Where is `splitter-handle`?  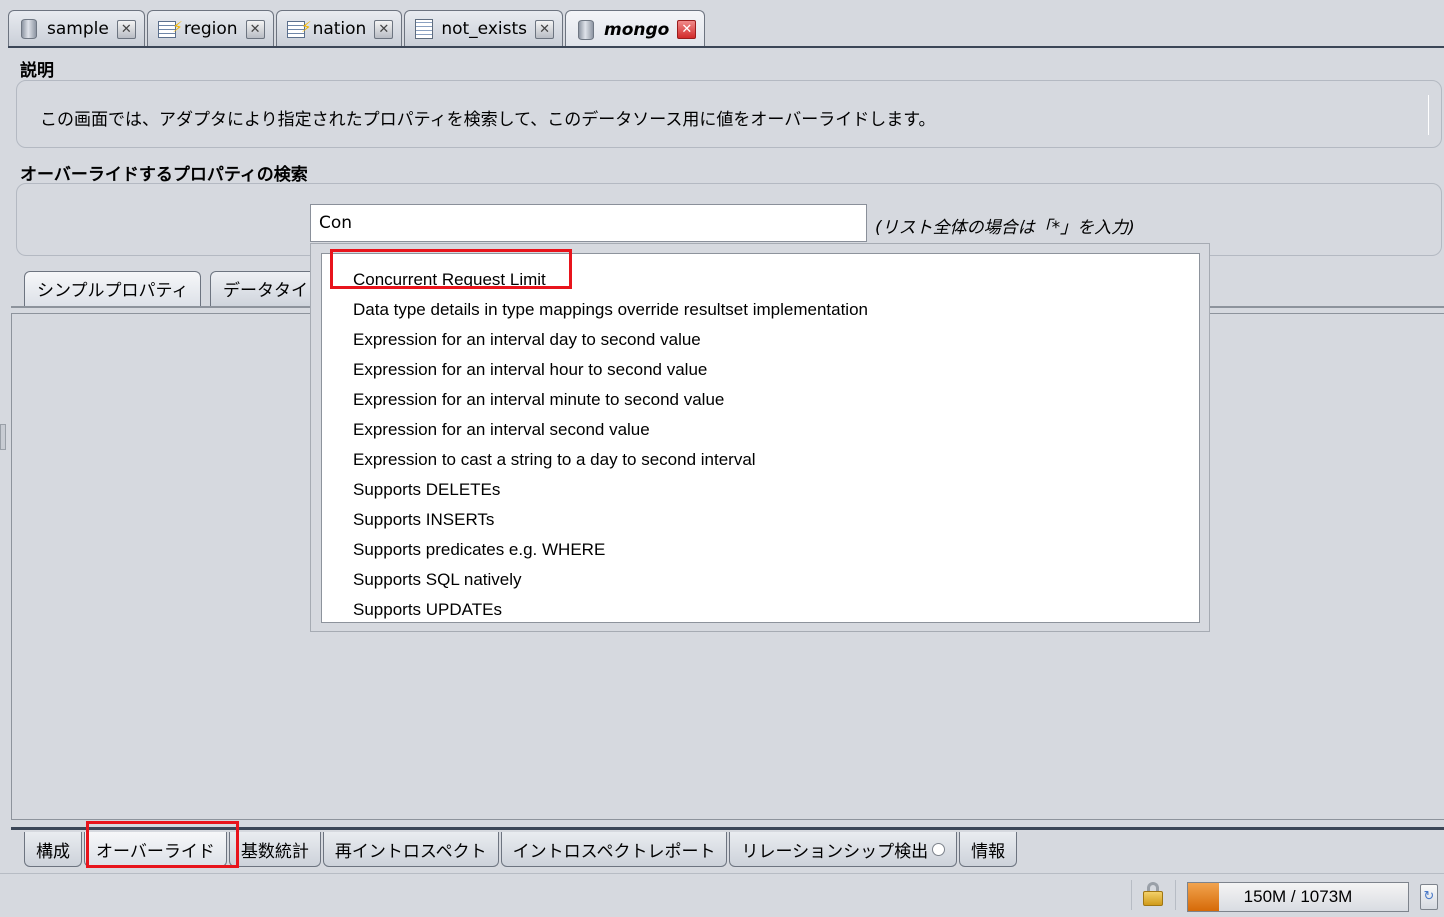 splitter-handle is located at coordinates (3, 437).